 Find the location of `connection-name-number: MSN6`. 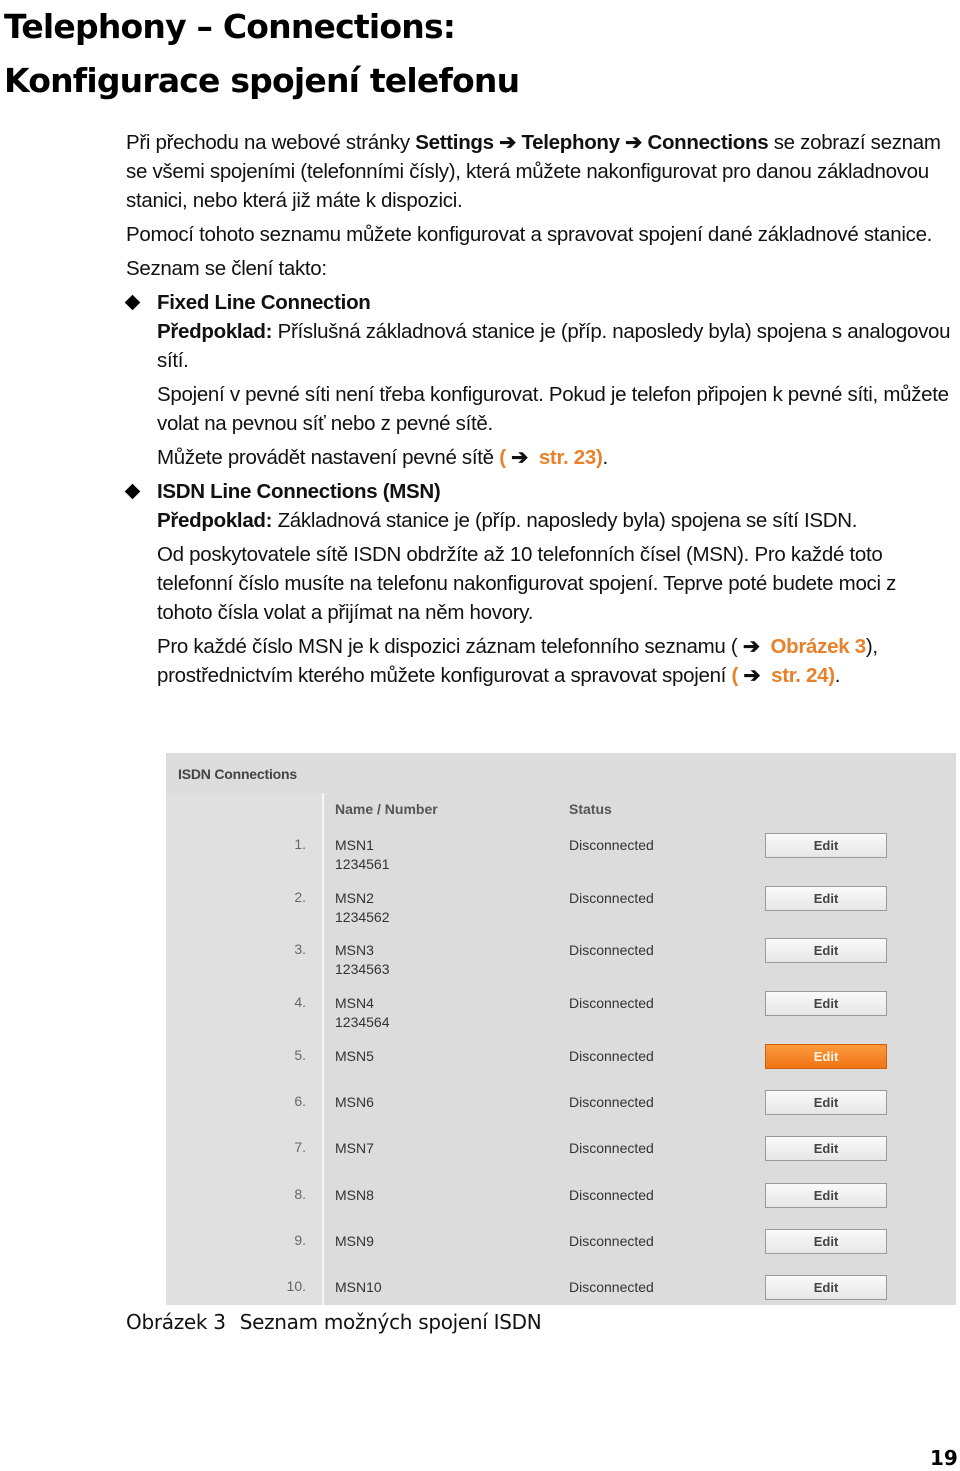

connection-name-number: MSN6 is located at coordinates (354, 1102).